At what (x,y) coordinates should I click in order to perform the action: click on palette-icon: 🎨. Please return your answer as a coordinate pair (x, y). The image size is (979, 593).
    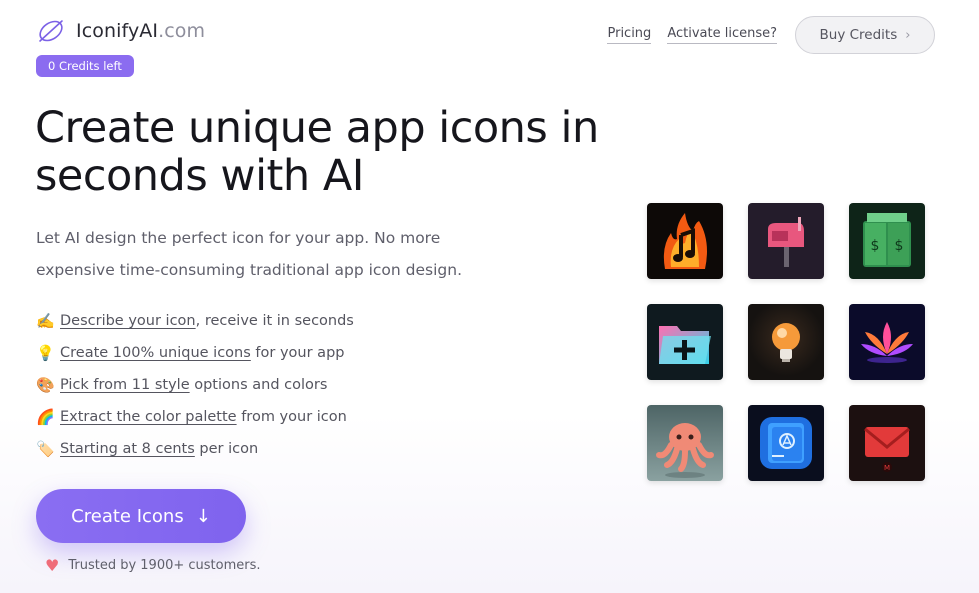
    Looking at the image, I should click on (45, 385).